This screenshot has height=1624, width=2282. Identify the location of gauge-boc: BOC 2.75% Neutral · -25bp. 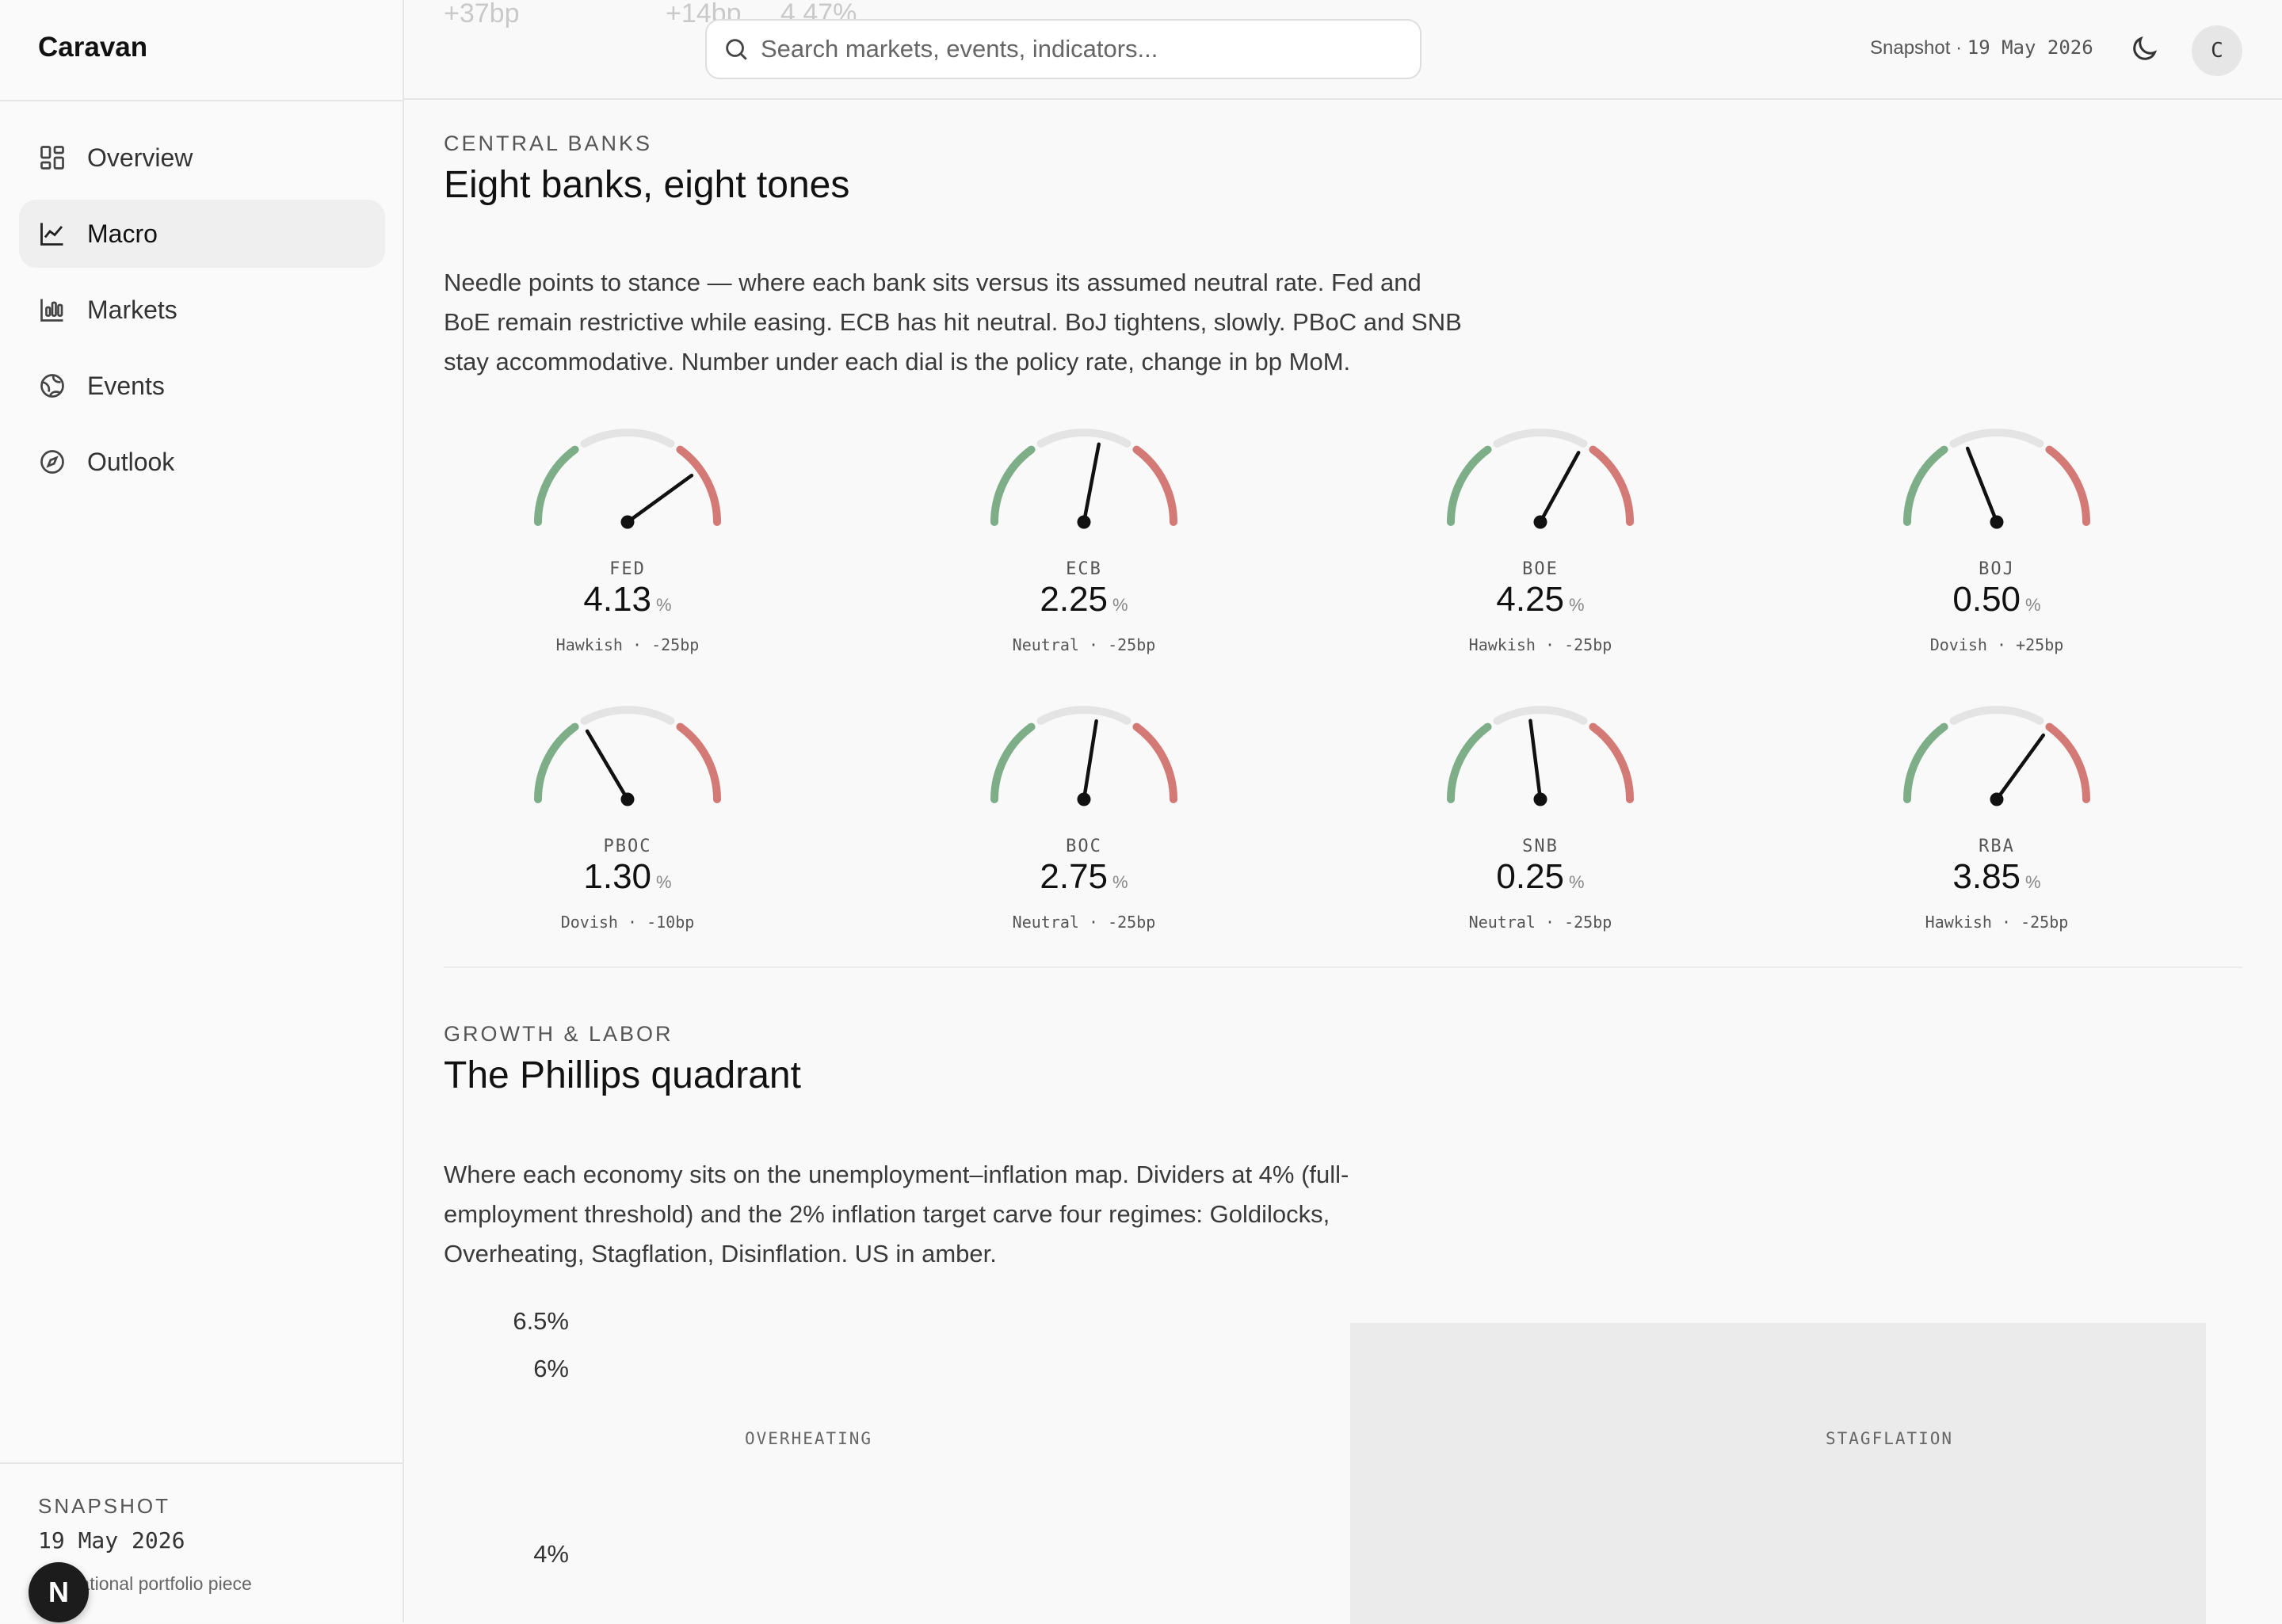
(1084, 819).